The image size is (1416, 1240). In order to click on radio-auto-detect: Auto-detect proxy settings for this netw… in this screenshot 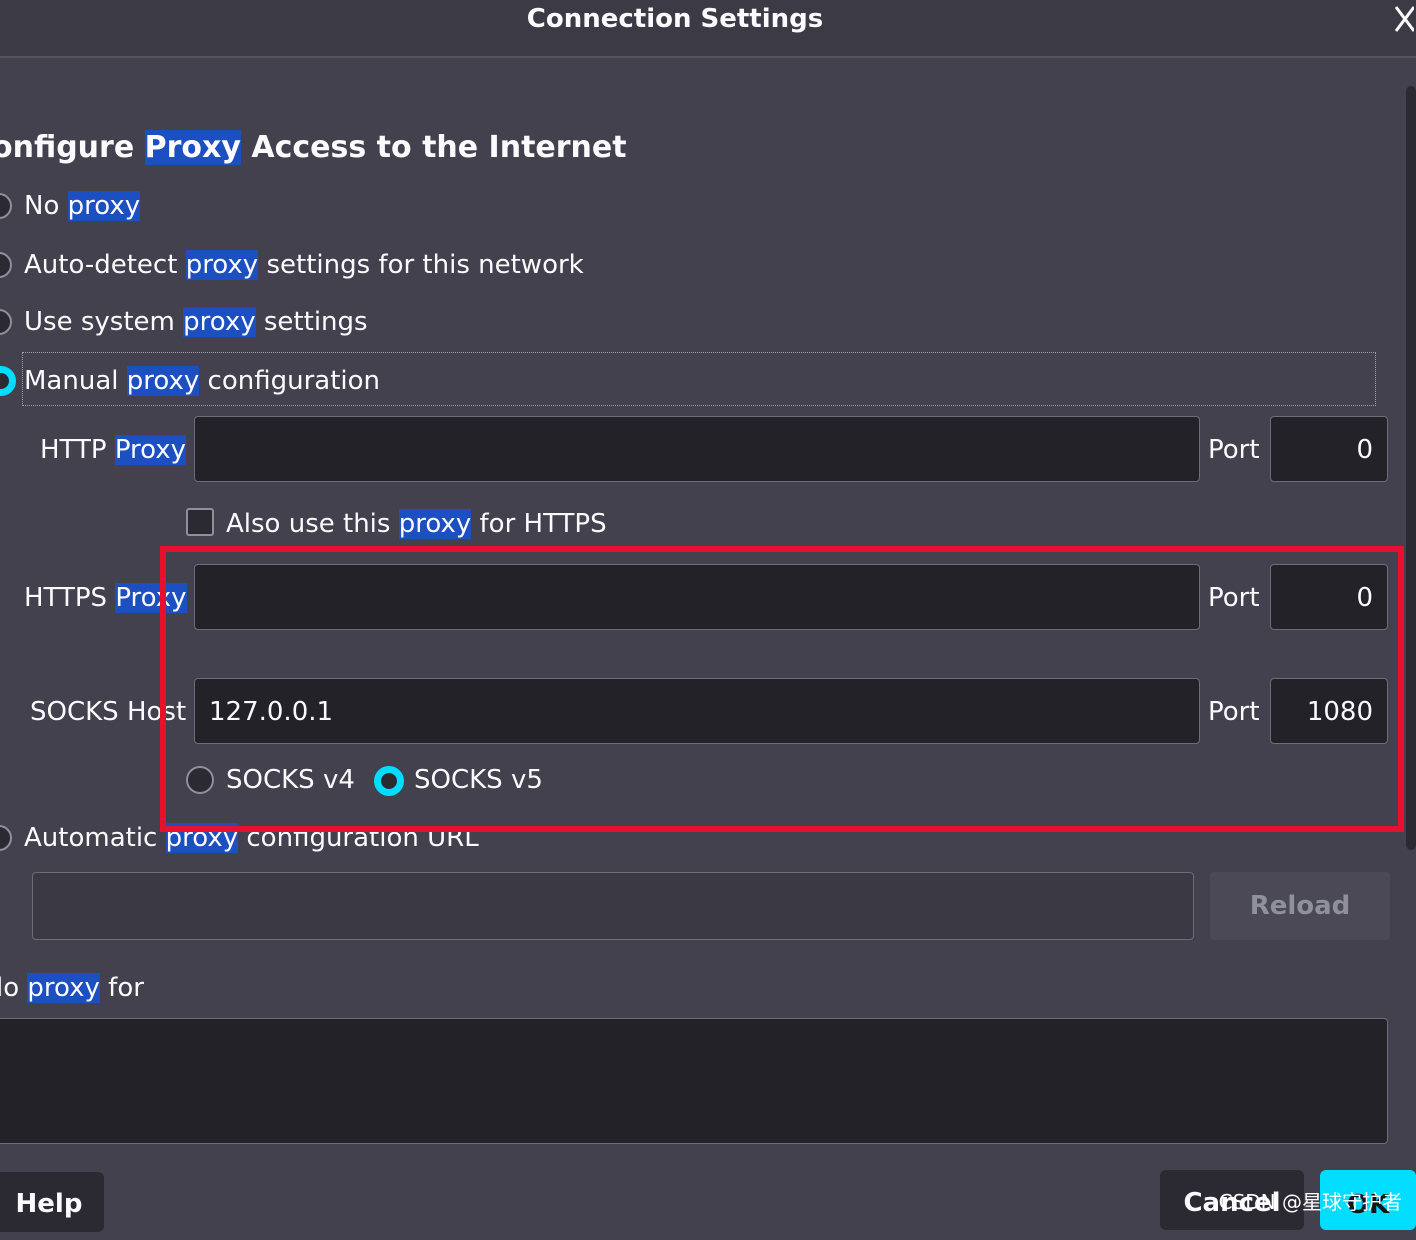, I will do `click(350, 265)`.